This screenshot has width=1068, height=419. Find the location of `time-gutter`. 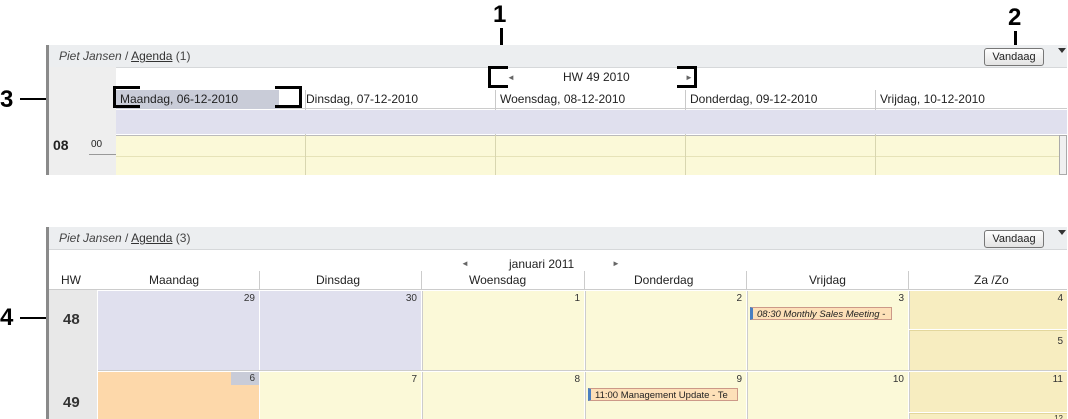

time-gutter is located at coordinates (82, 121).